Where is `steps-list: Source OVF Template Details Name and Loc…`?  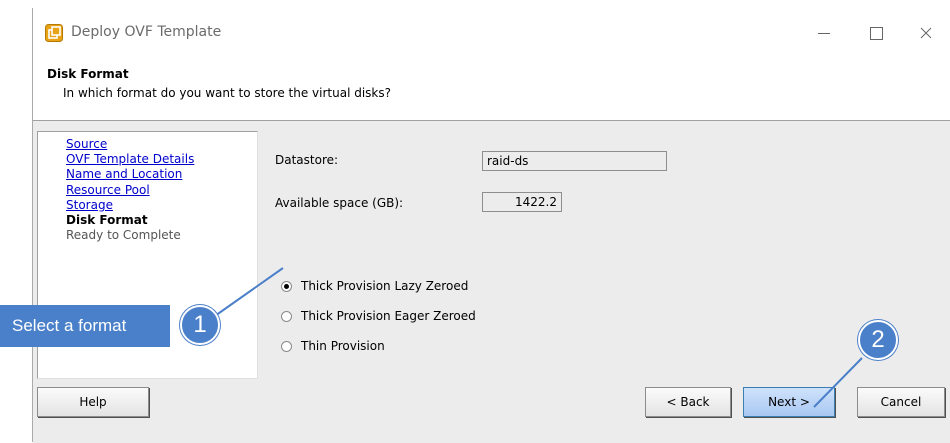
steps-list: Source OVF Template Details Name and Loc… is located at coordinates (130, 190).